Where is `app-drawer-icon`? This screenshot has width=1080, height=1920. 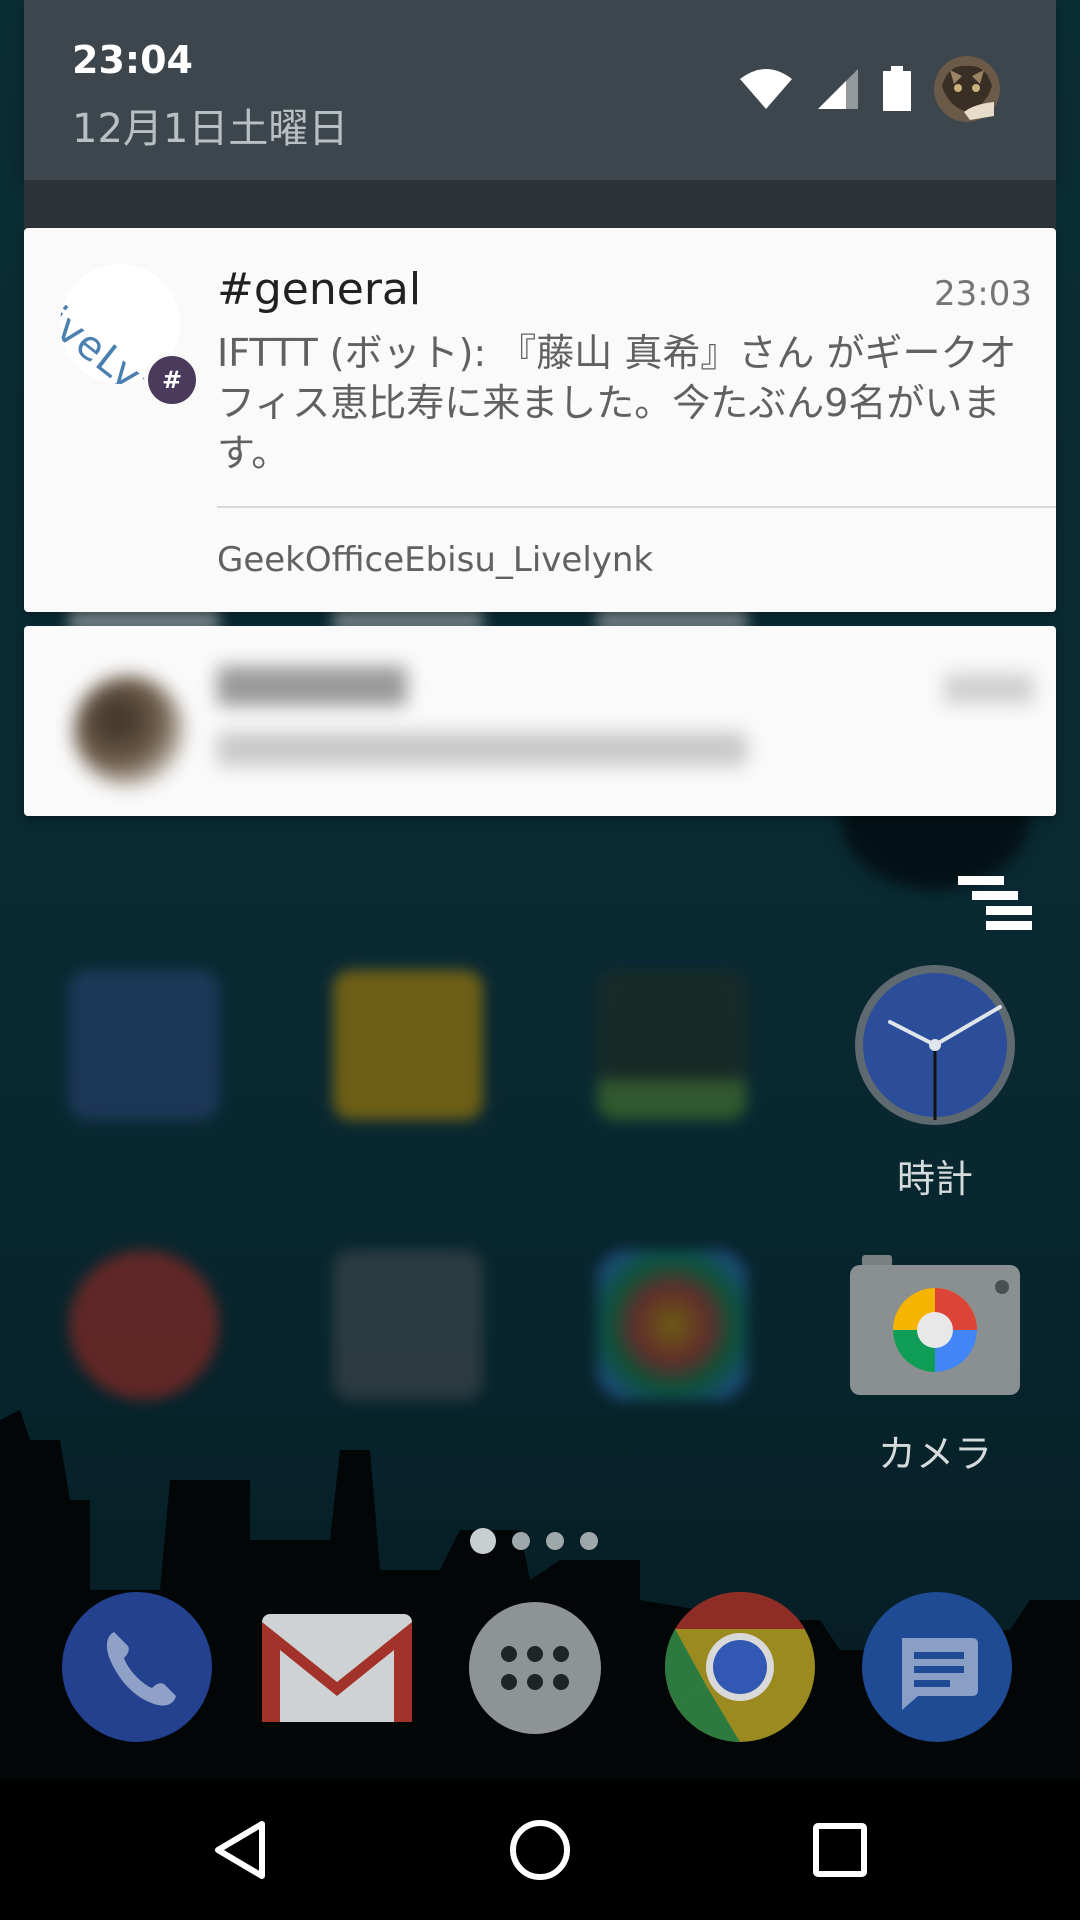
app-drawer-icon is located at coordinates (535, 1668).